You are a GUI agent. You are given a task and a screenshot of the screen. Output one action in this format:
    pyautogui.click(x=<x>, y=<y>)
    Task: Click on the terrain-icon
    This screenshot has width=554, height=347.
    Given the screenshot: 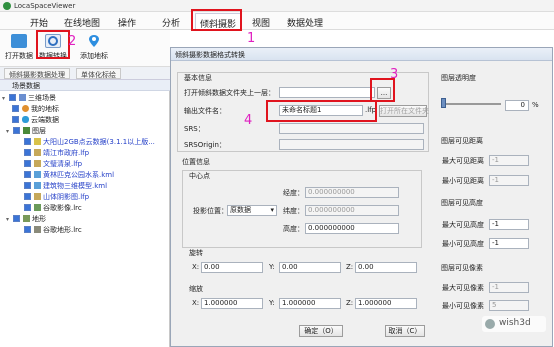 What is the action you would take?
    pyautogui.click(x=26, y=218)
    